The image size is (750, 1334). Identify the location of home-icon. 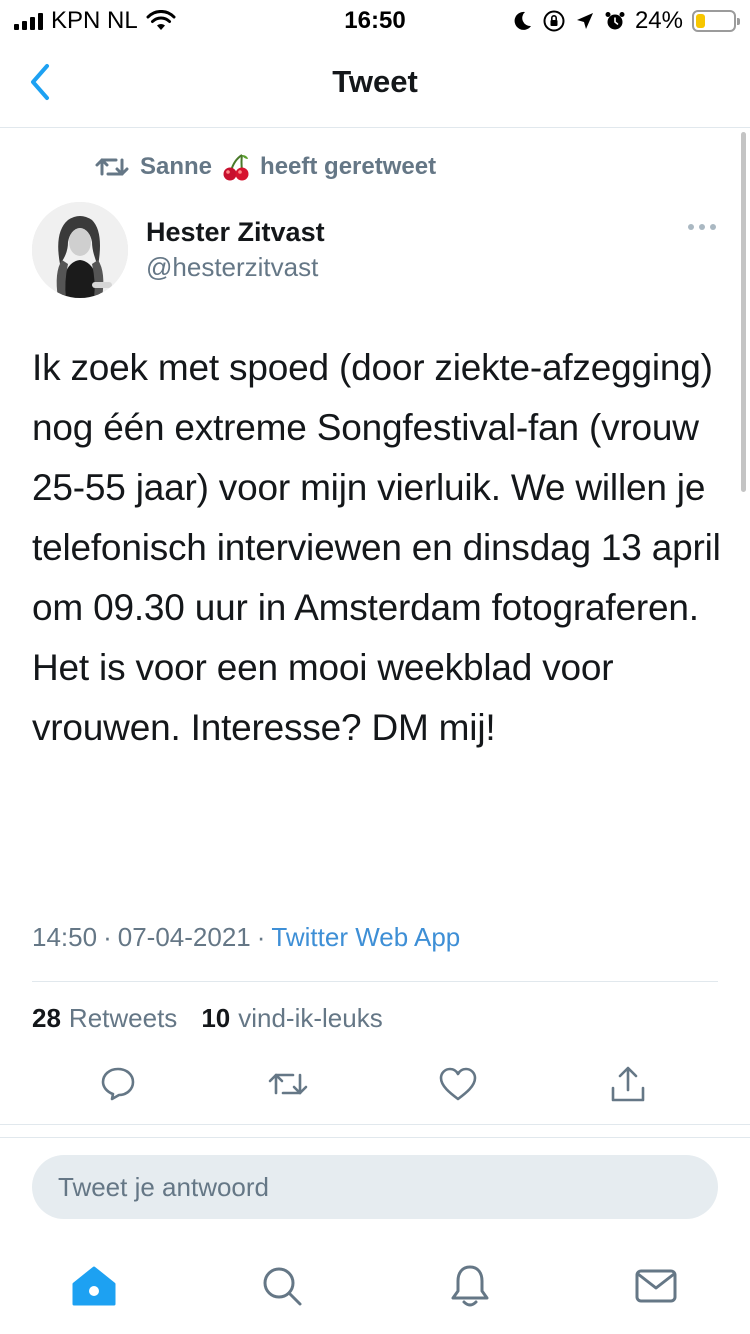
(94, 1286).